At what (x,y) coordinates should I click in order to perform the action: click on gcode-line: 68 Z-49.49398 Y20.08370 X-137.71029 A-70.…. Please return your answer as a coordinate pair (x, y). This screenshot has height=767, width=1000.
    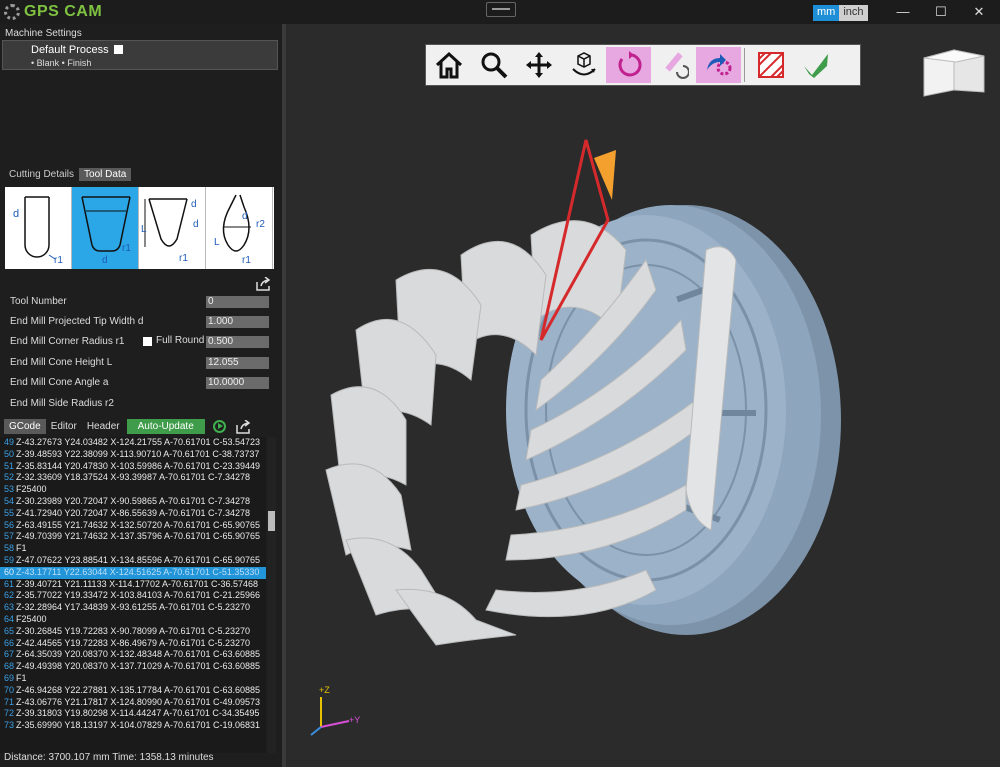
    Looking at the image, I should click on (133, 667).